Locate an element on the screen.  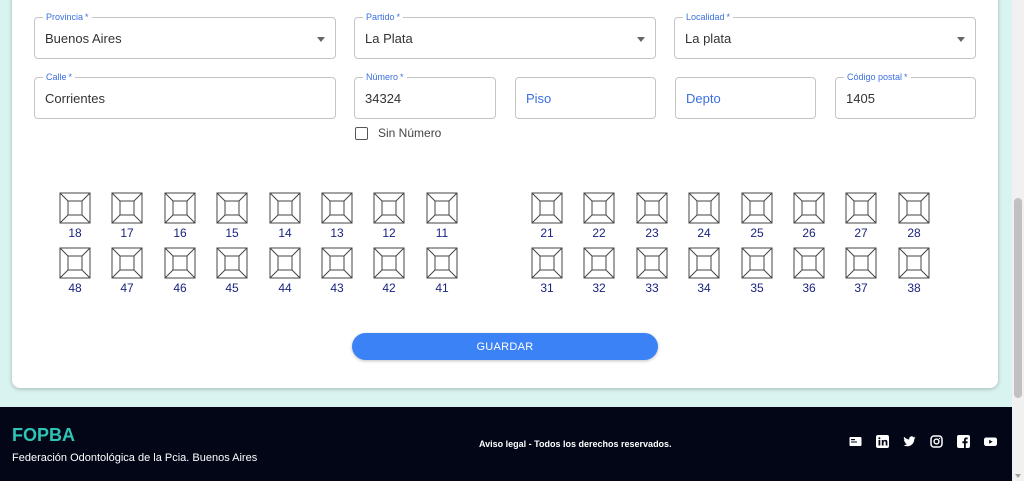
codigo-postal-value: 1405 is located at coordinates (860, 98).